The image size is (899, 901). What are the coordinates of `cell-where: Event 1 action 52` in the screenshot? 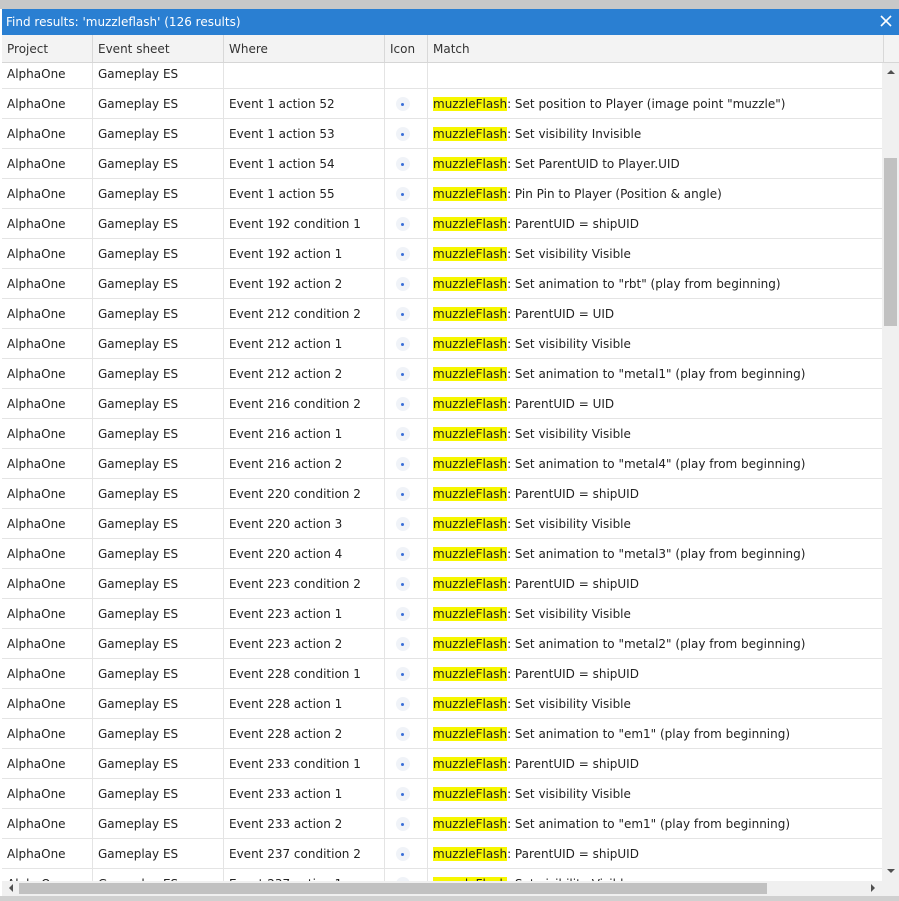 It's located at (304, 103).